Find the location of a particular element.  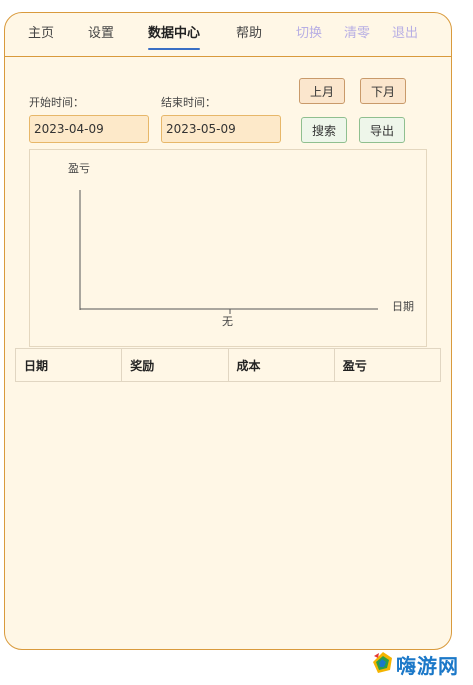

col-header-date: 日期 is located at coordinates (69, 365).